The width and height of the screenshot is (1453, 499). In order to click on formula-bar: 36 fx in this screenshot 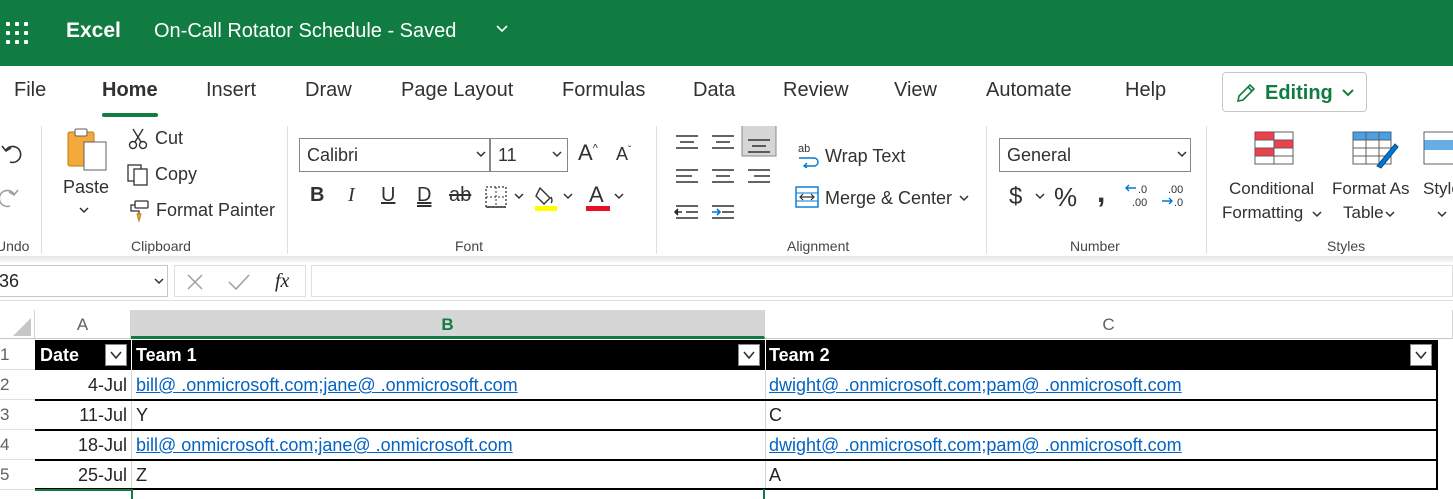, I will do `click(726, 281)`.